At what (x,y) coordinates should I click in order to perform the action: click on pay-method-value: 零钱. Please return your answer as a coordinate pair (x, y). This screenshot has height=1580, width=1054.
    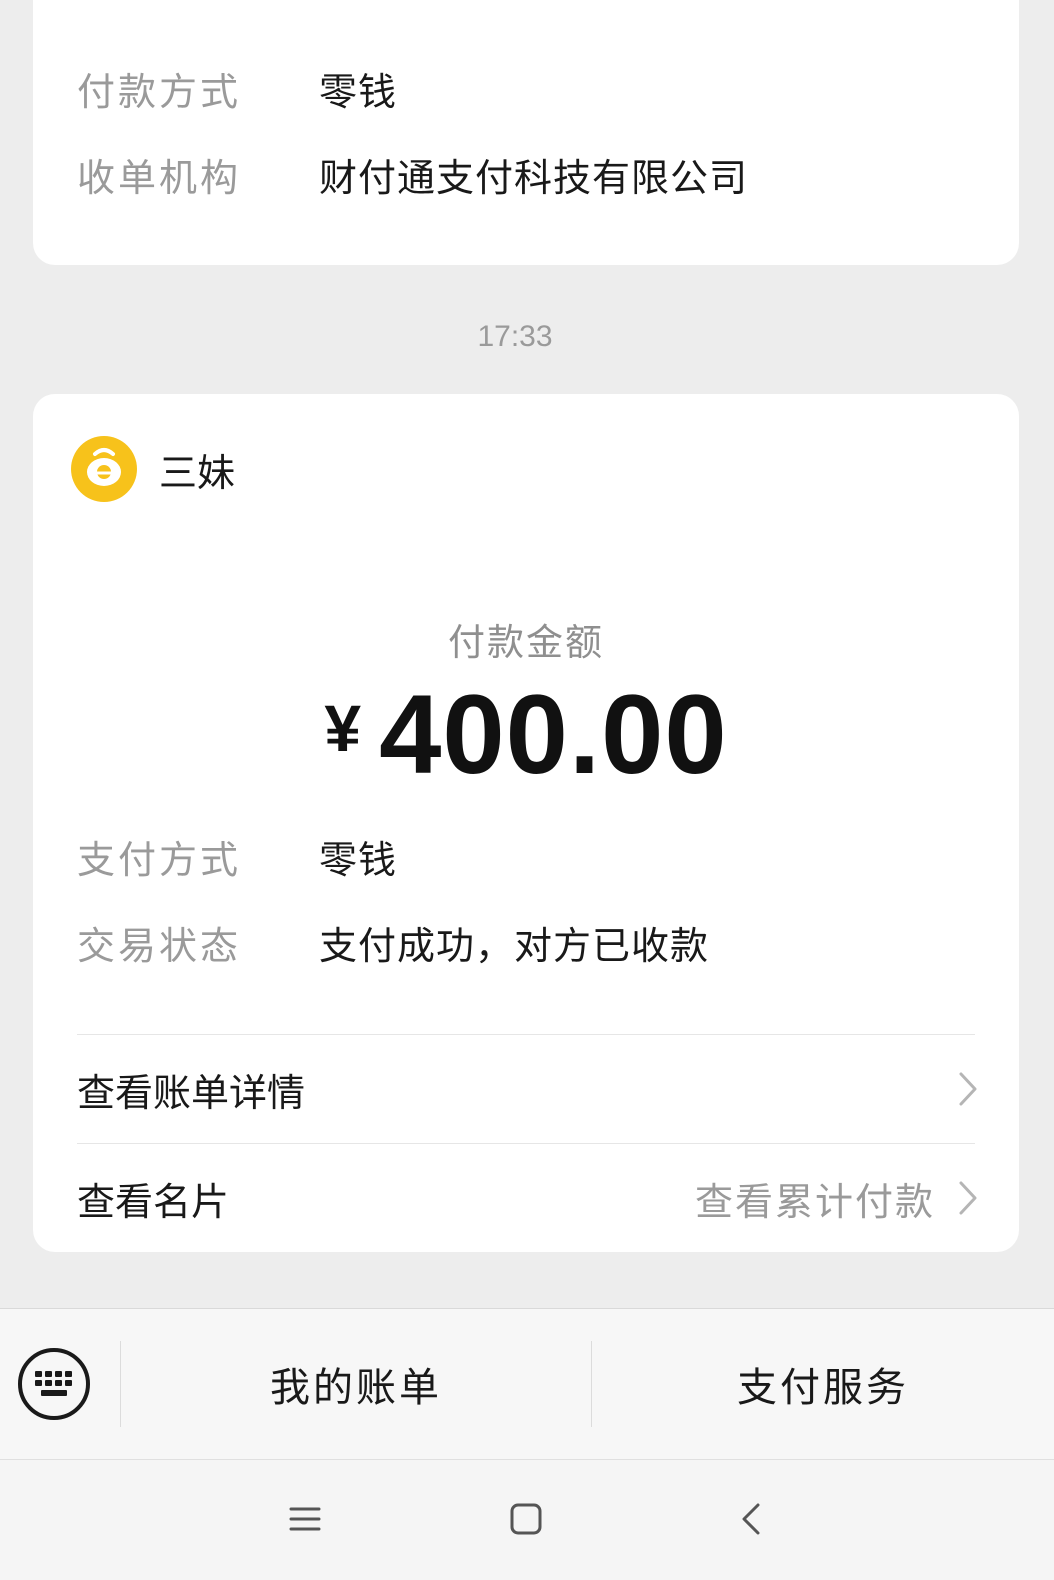
    Looking at the image, I should click on (358, 859).